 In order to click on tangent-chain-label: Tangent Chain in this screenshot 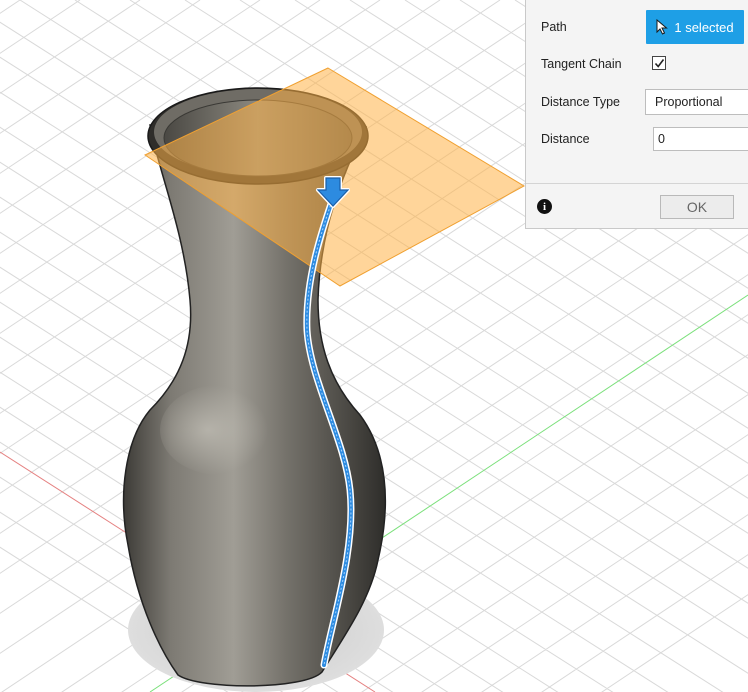, I will do `click(581, 64)`.